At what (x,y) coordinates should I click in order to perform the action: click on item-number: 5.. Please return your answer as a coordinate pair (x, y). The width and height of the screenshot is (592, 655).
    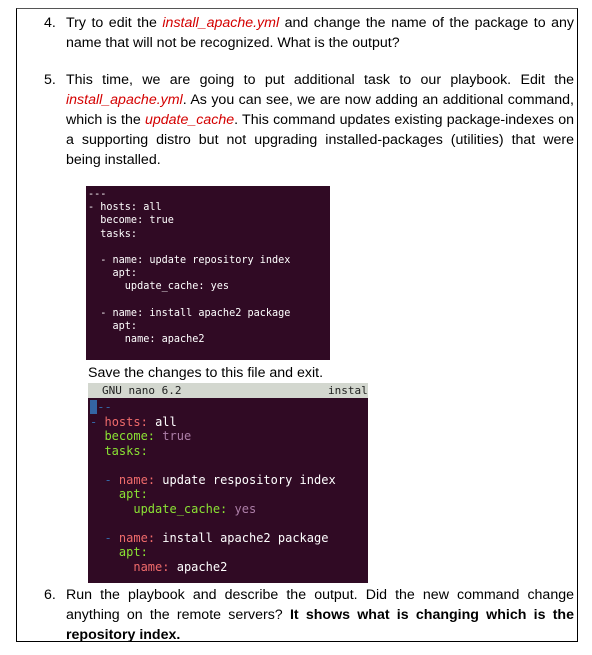
    Looking at the image, I should click on (50, 80).